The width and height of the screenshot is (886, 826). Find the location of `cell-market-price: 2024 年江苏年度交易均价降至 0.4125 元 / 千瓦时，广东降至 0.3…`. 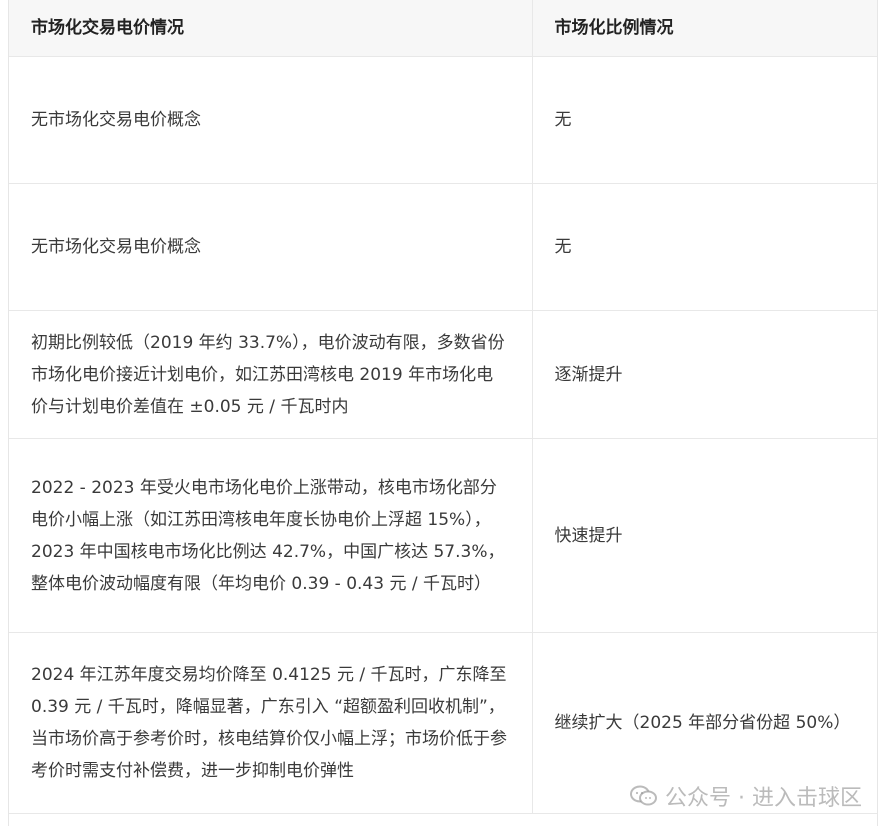

cell-market-price: 2024 年江苏年度交易均价降至 0.4125 元 / 千瓦时，广东降至 0.3… is located at coordinates (271, 723).